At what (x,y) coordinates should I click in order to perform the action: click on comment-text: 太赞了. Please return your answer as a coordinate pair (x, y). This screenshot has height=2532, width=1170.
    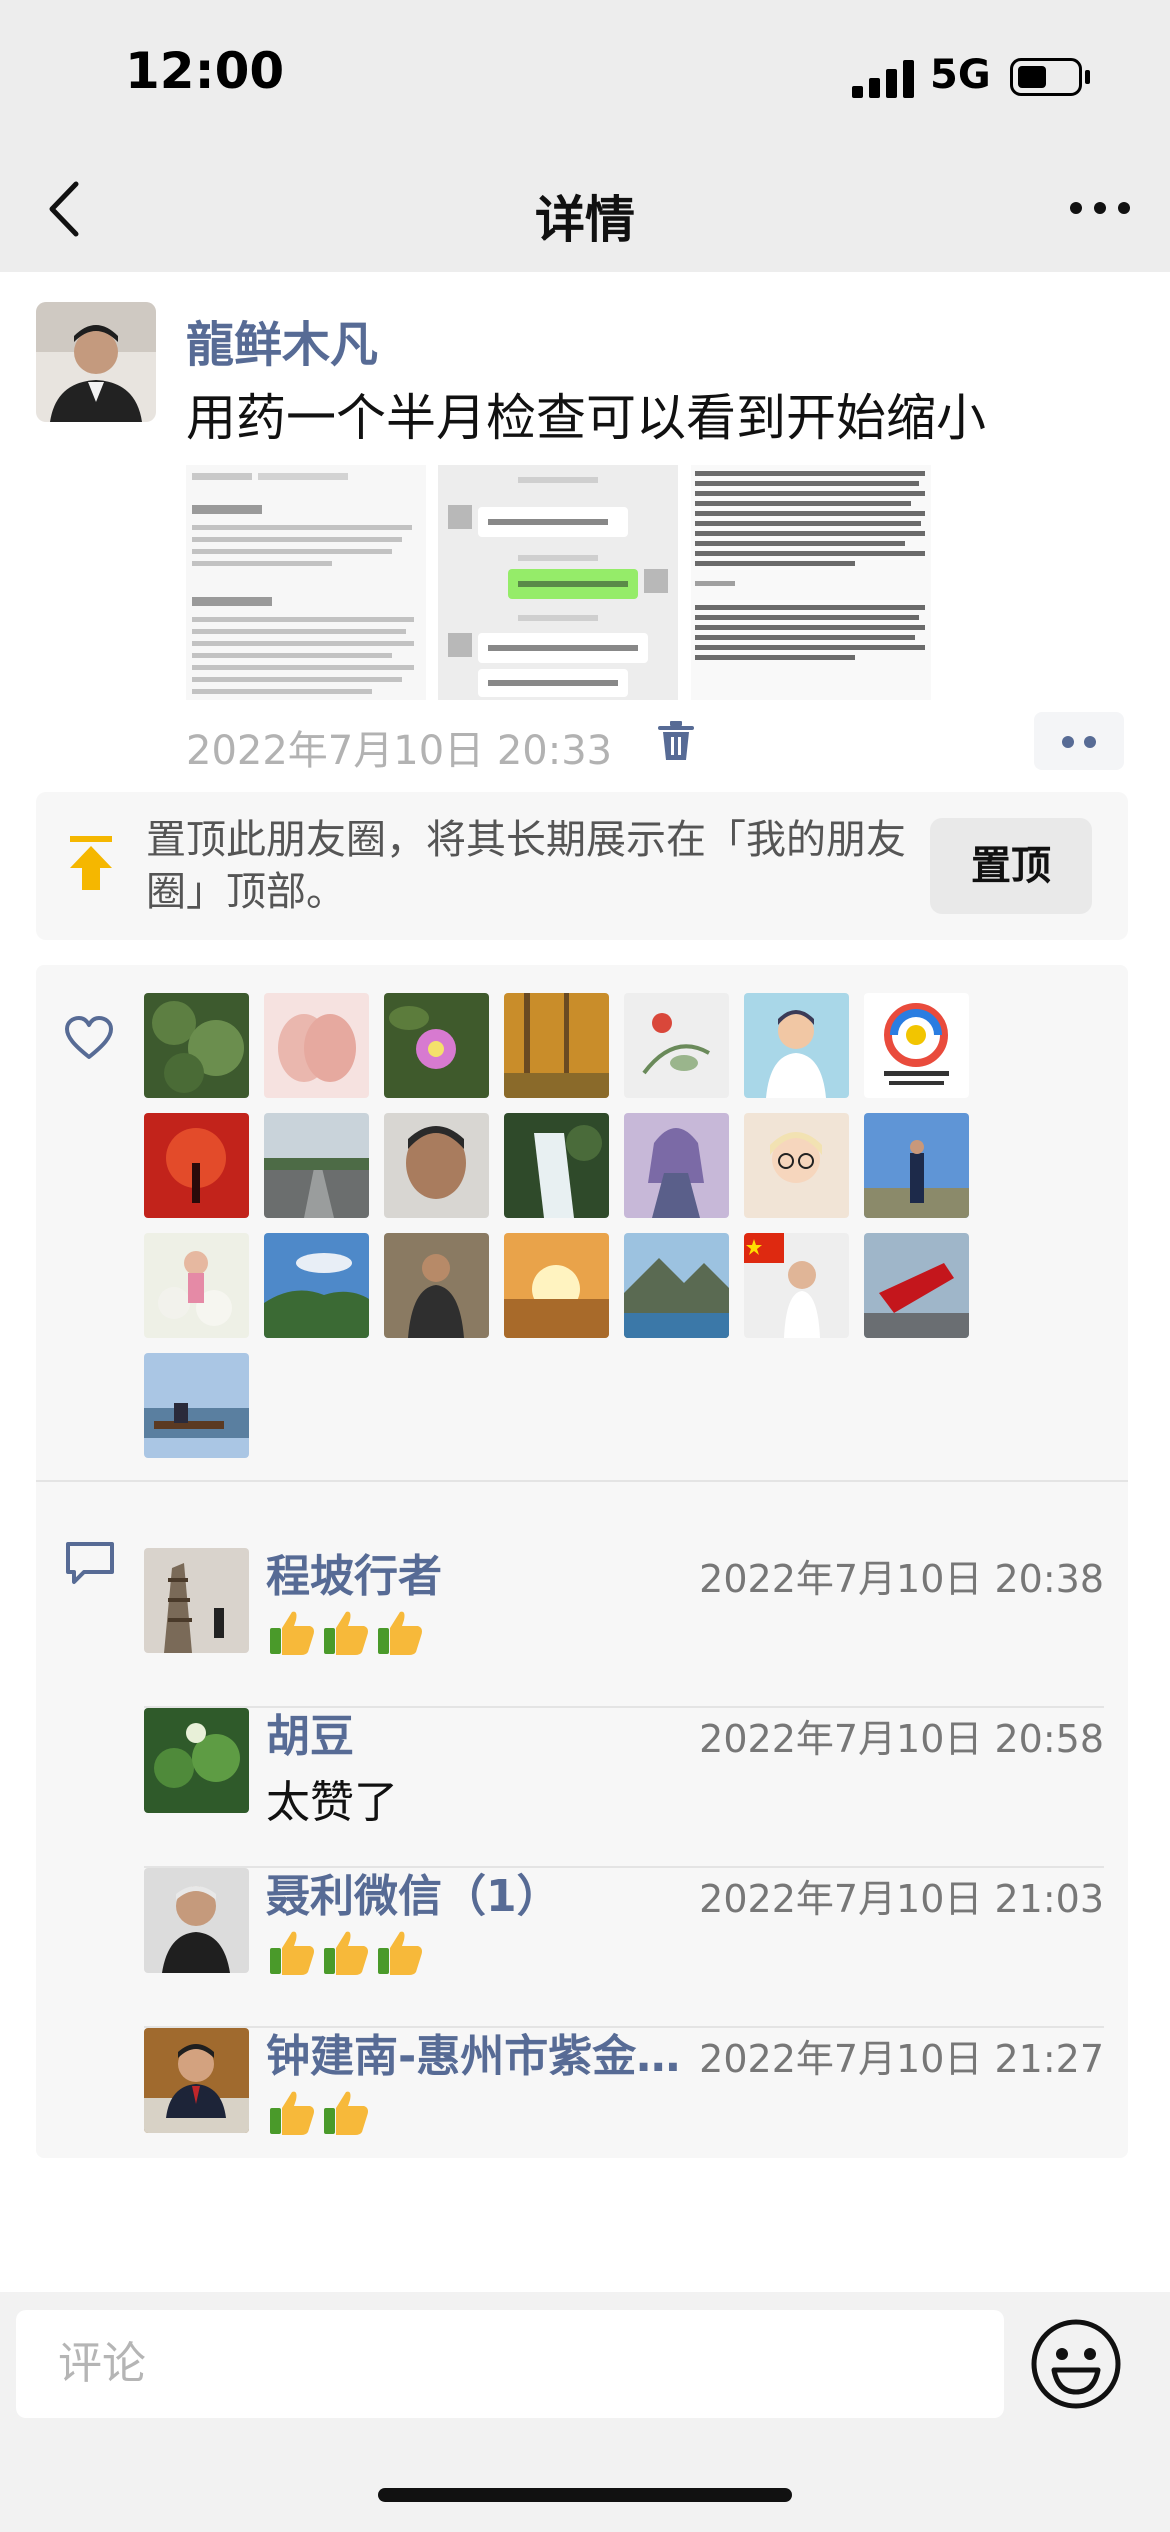
    Looking at the image, I should click on (332, 1802).